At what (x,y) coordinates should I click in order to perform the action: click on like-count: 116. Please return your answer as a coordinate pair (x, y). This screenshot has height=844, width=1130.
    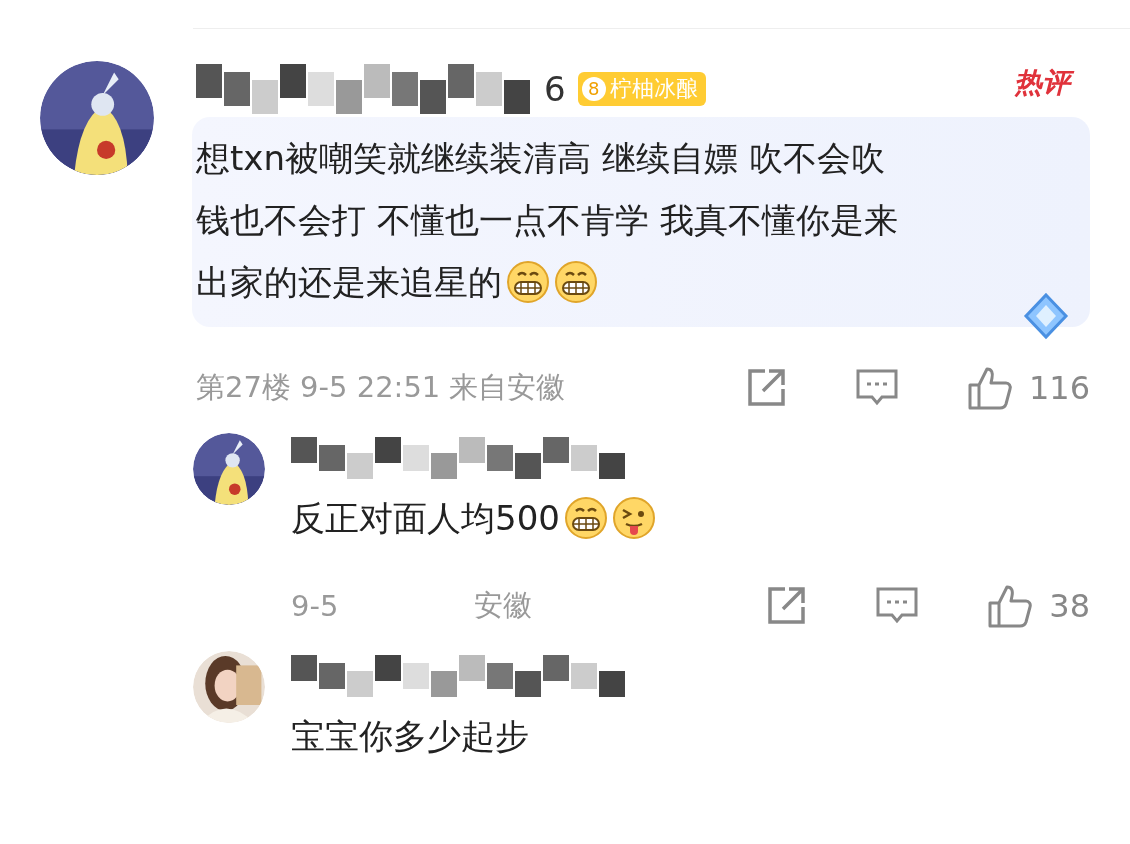
    Looking at the image, I should click on (1059, 388).